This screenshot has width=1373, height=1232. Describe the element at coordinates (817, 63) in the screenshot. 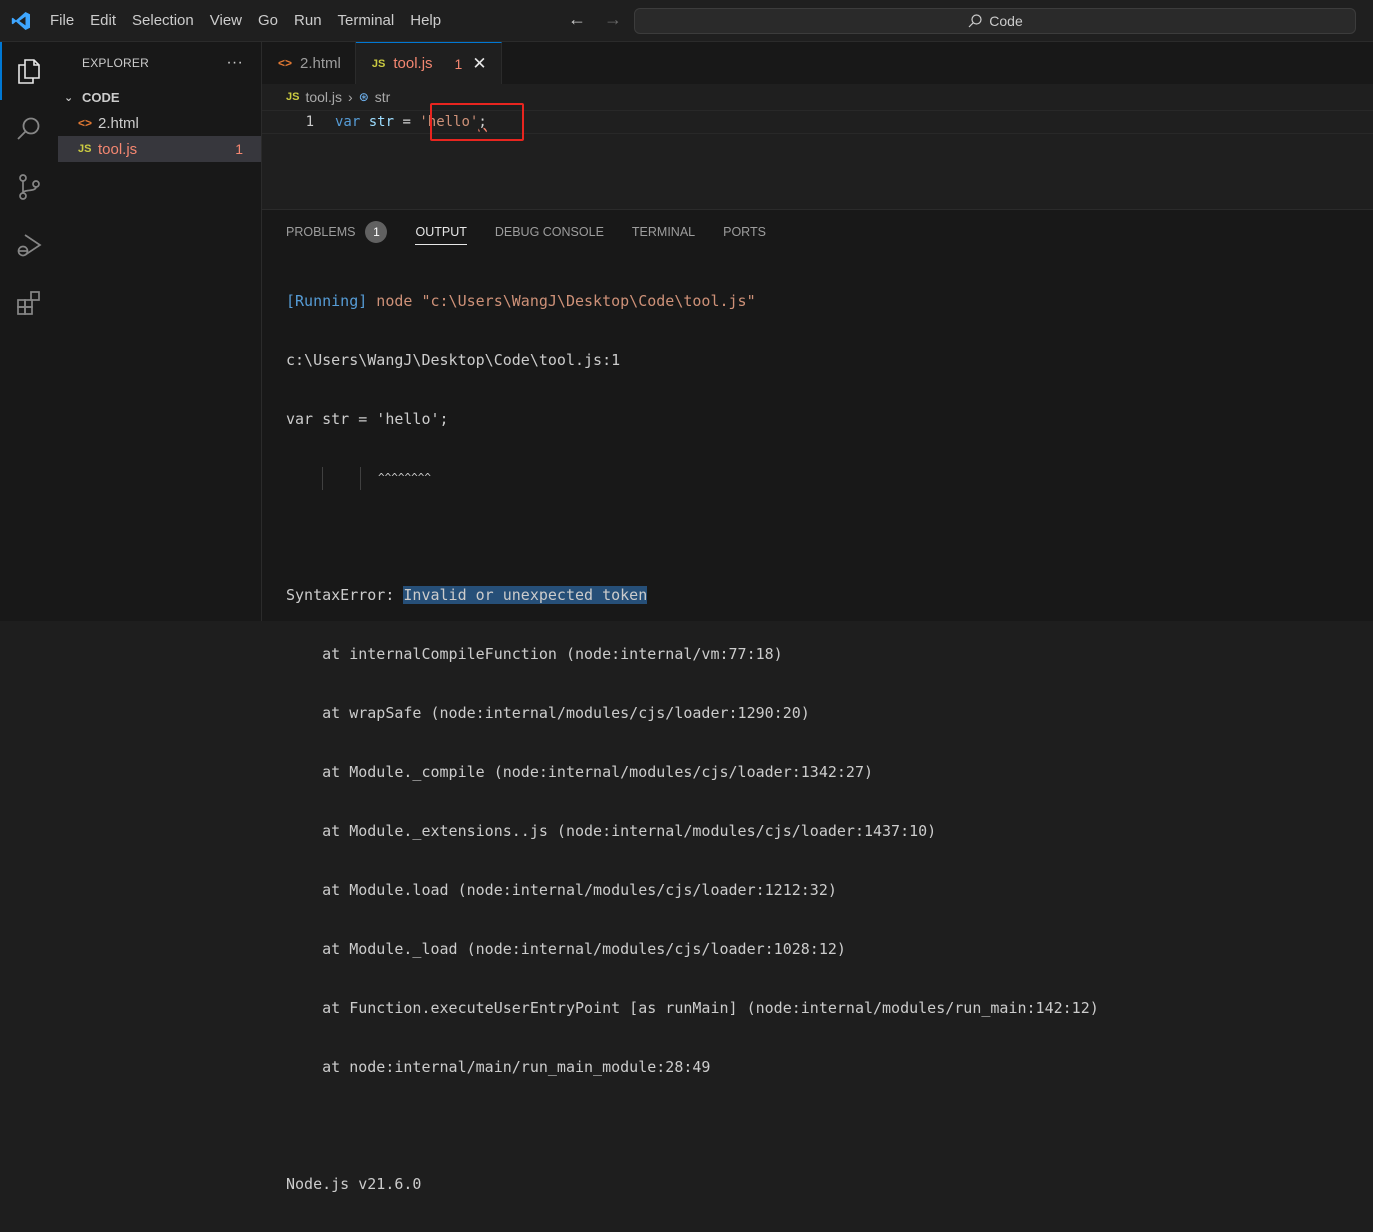

I see `editor-tabs: <> 2.html JS tool.js 1 ✕` at that location.